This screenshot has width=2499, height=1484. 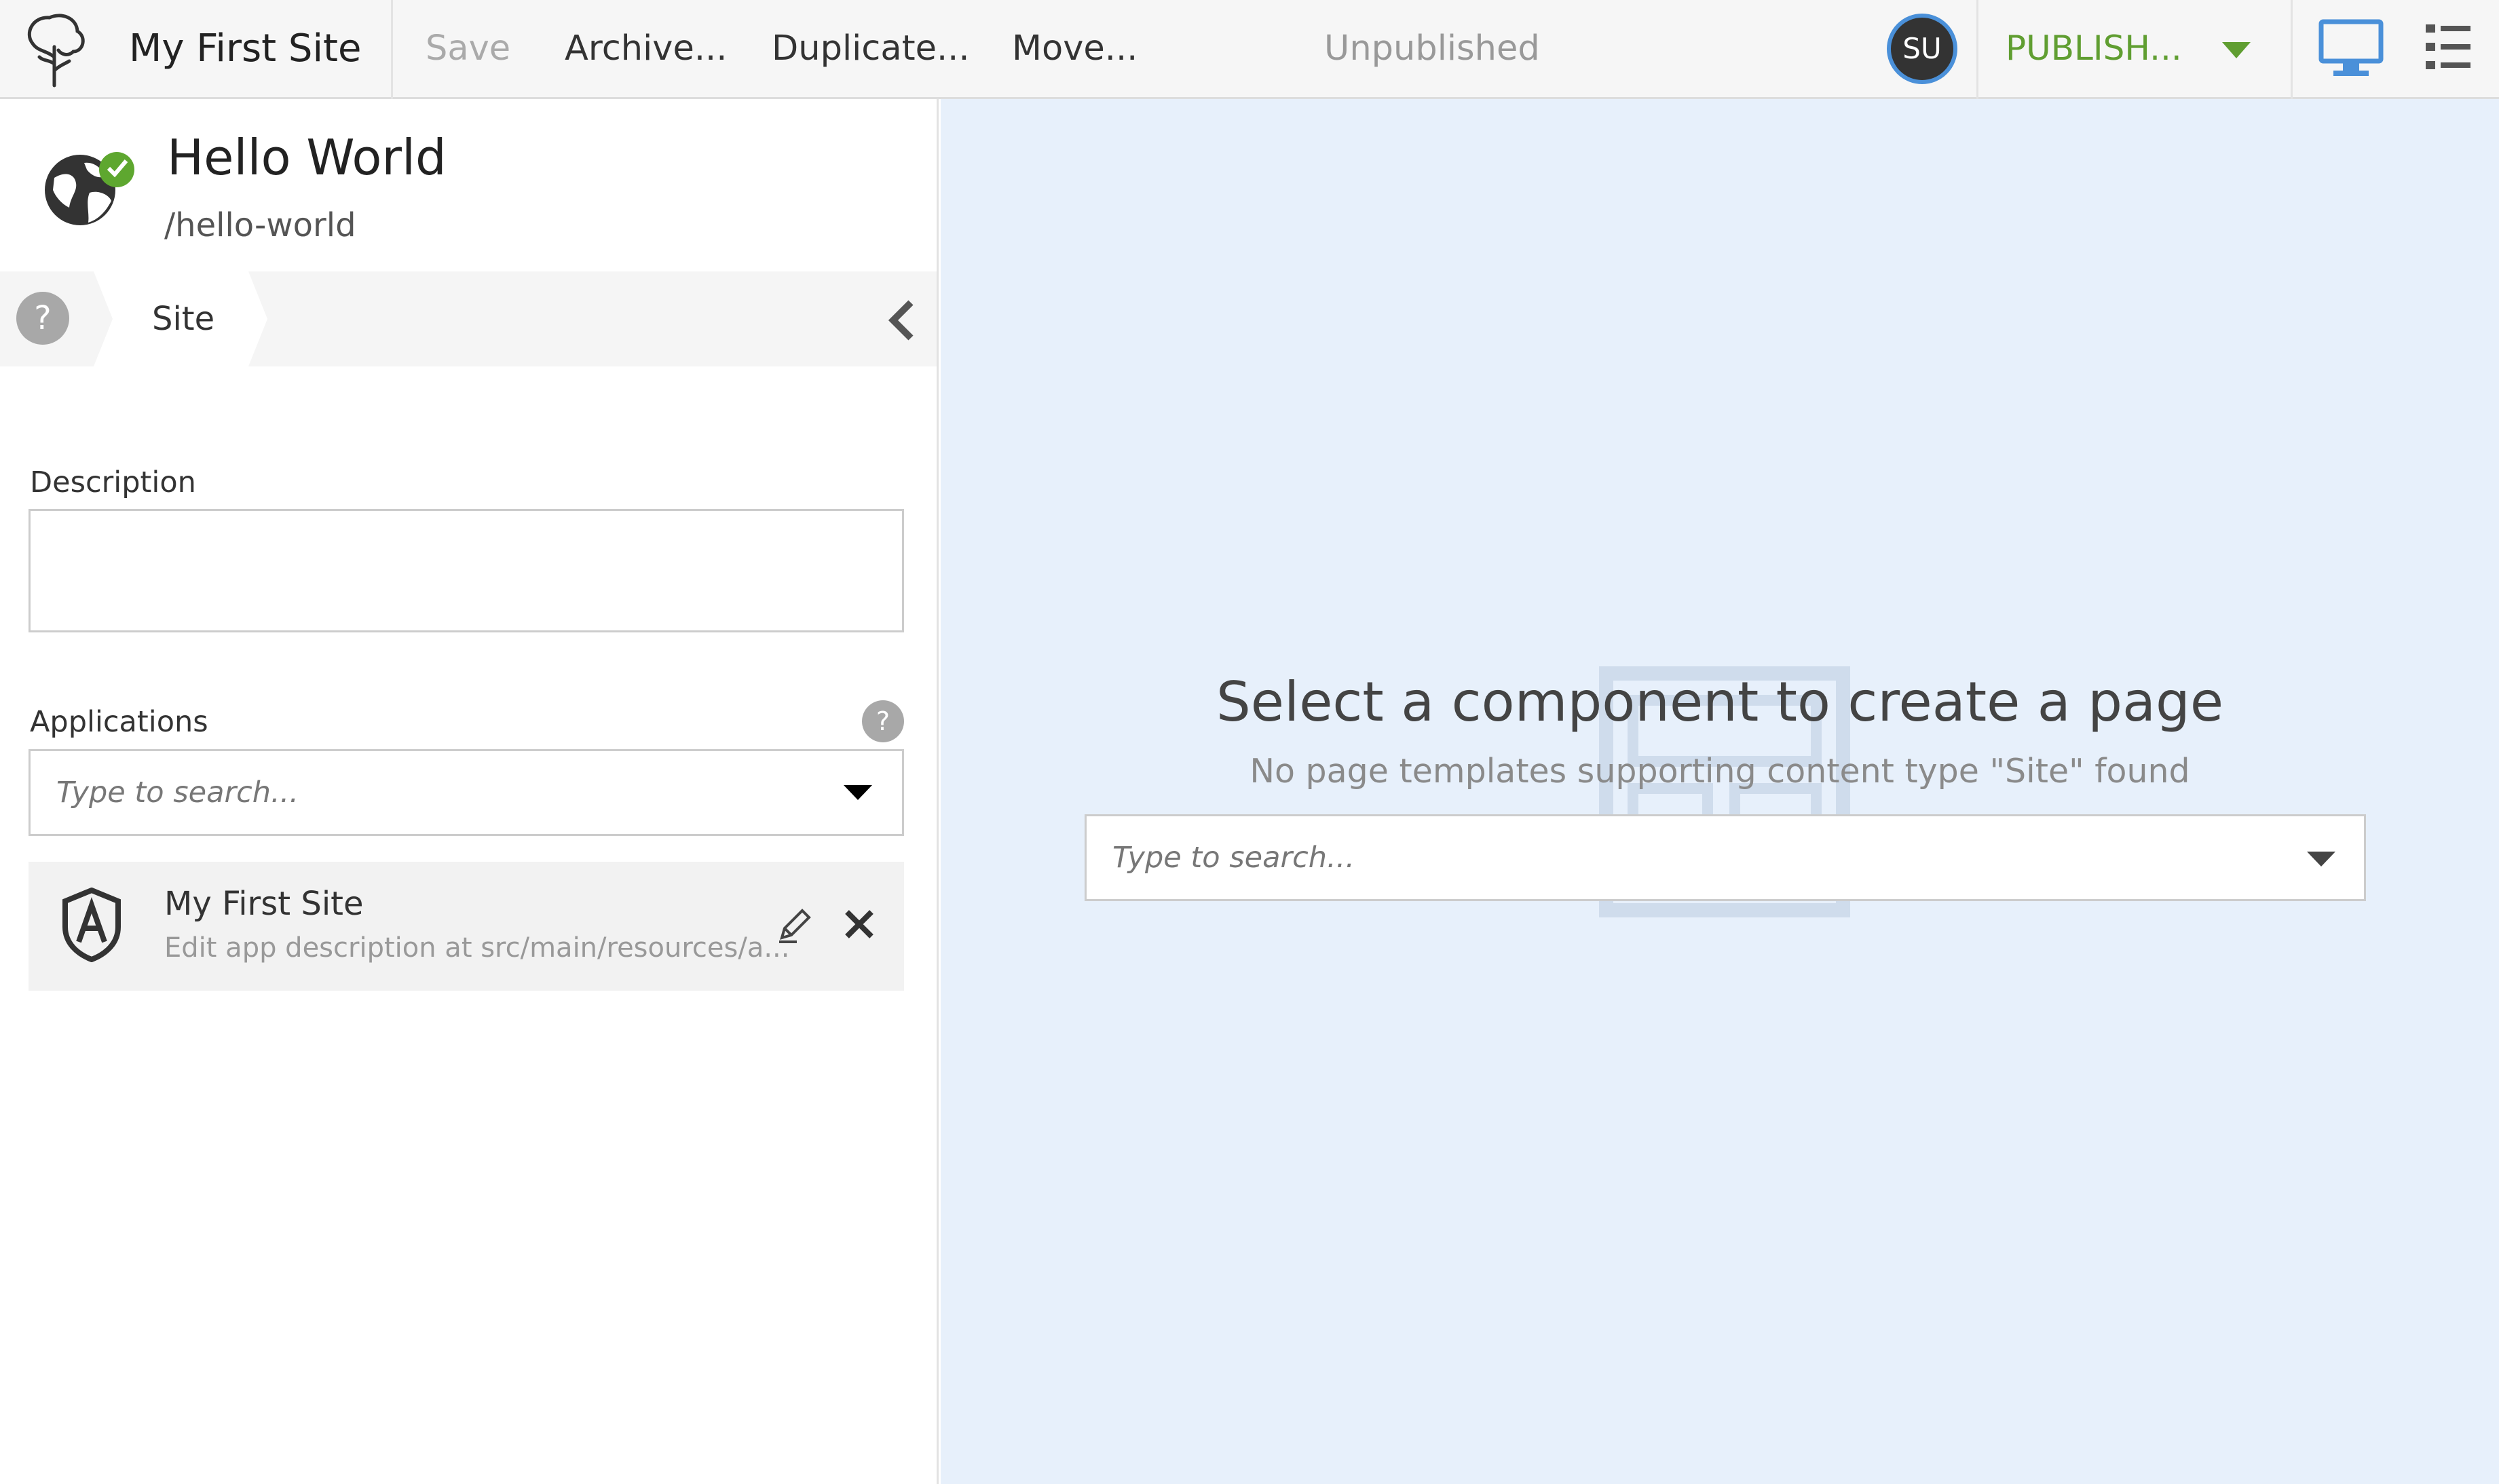 I want to click on desktop-preview-icon, so click(x=2351, y=49).